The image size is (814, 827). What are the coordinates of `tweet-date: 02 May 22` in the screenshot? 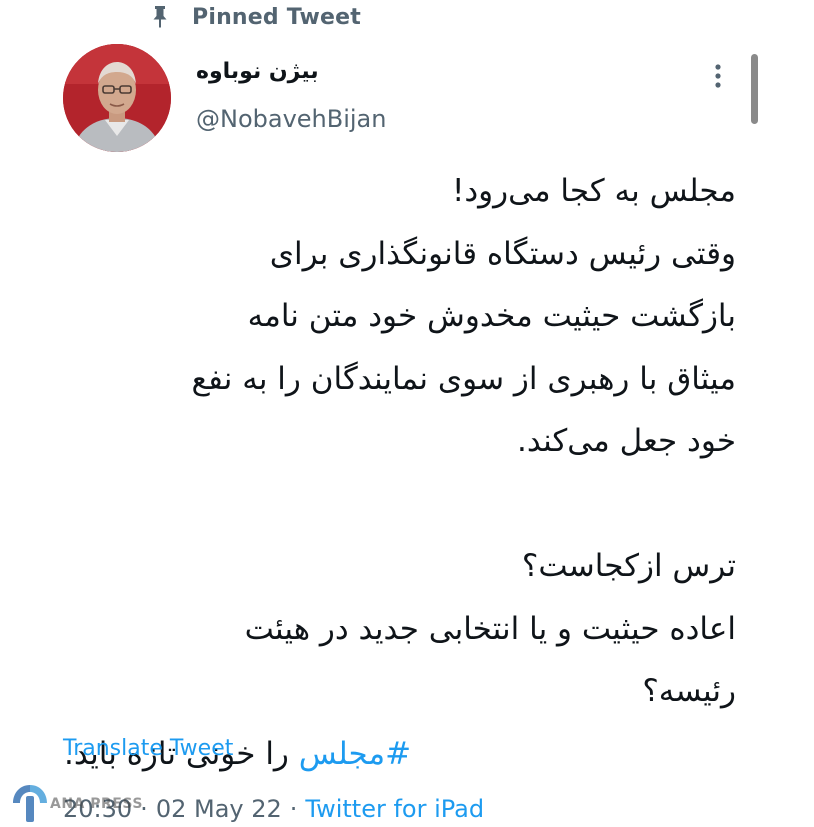 It's located at (219, 809).